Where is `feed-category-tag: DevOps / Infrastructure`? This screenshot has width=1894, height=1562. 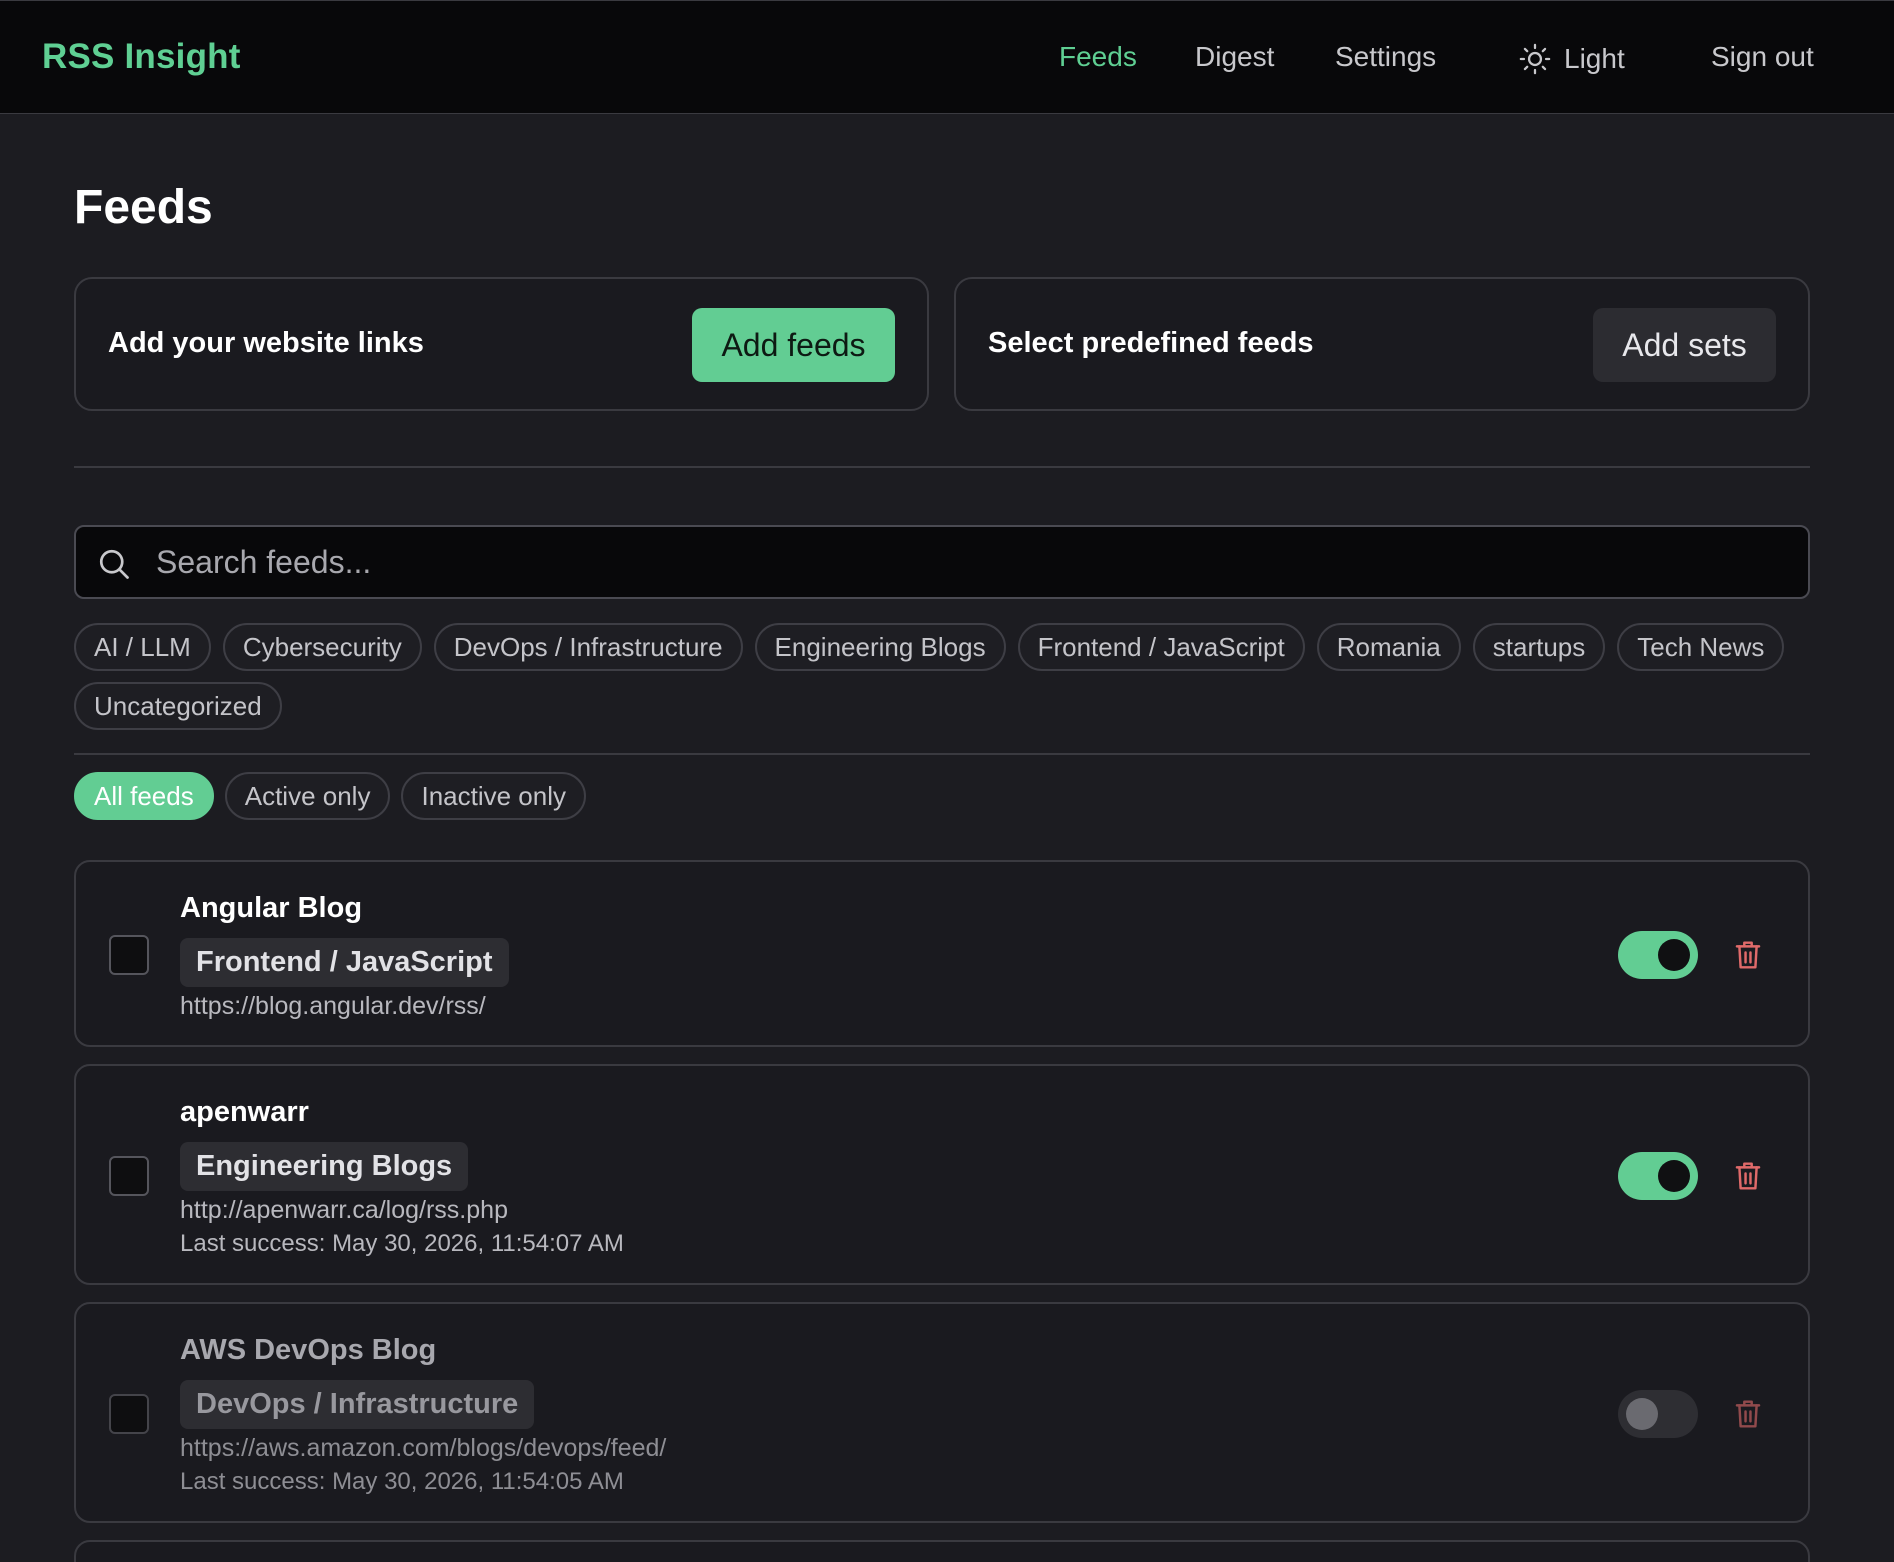 feed-category-tag: DevOps / Infrastructure is located at coordinates (357, 1404).